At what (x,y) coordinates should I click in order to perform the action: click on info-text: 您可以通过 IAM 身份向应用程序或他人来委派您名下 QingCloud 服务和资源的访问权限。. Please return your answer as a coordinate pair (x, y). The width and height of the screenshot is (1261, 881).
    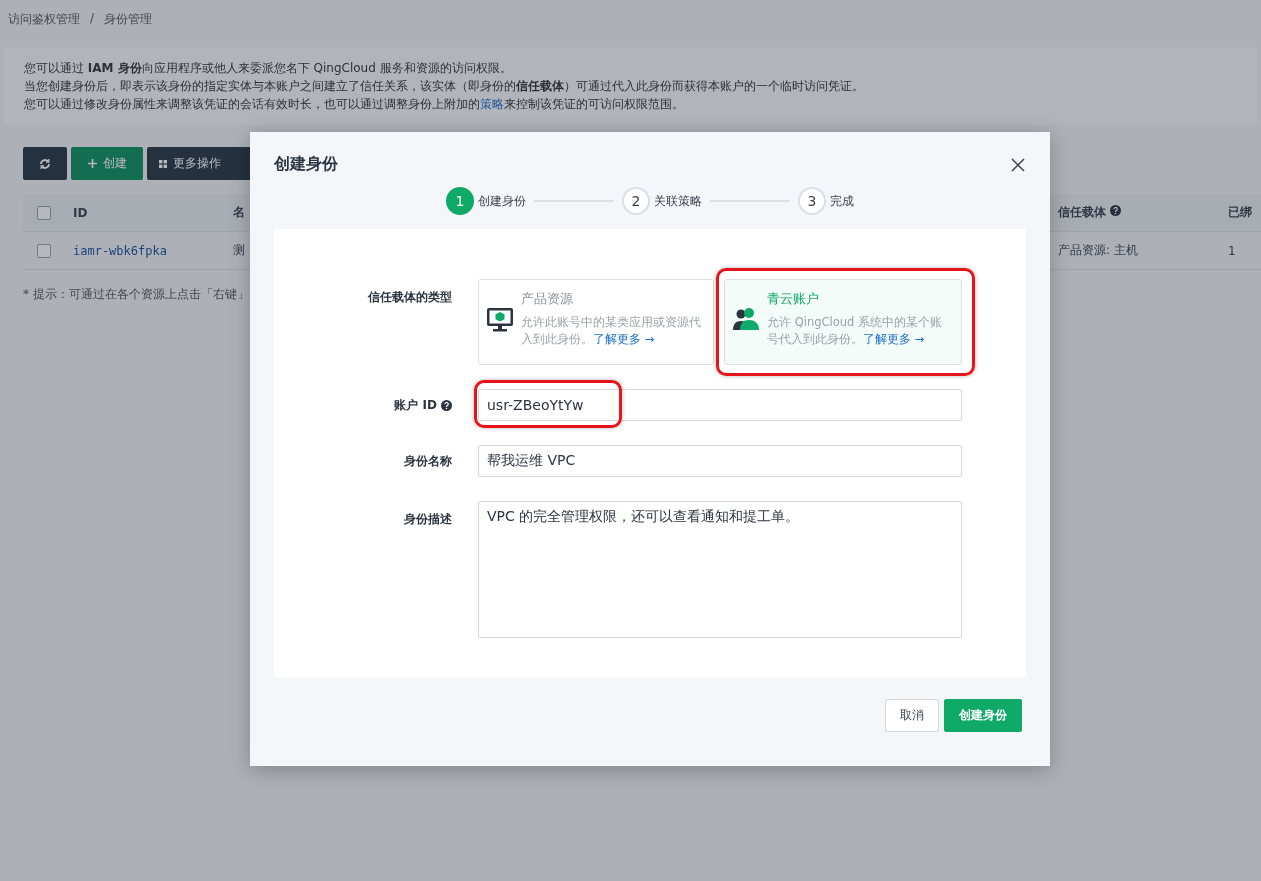
    Looking at the image, I should click on (268, 68).